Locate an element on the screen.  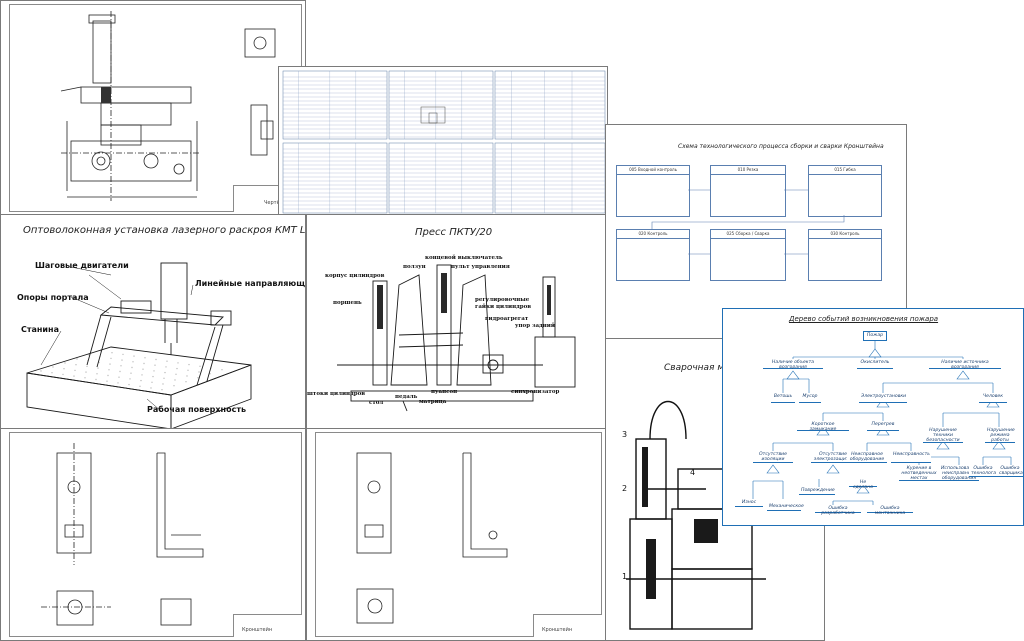
bracket-drawing-views is located at coordinates (122, 534).